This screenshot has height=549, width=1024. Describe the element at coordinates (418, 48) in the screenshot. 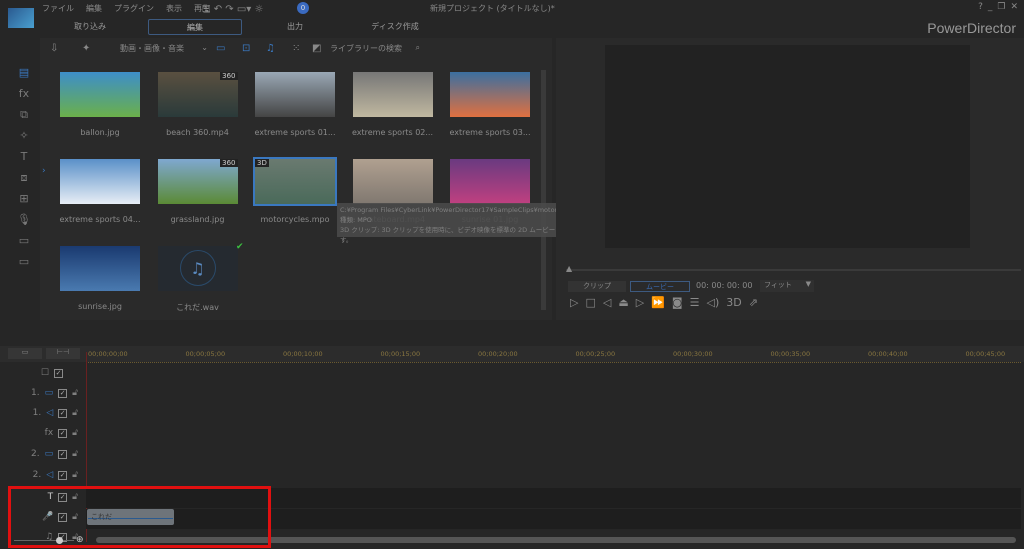

I see `search-icon: ⌕` at that location.